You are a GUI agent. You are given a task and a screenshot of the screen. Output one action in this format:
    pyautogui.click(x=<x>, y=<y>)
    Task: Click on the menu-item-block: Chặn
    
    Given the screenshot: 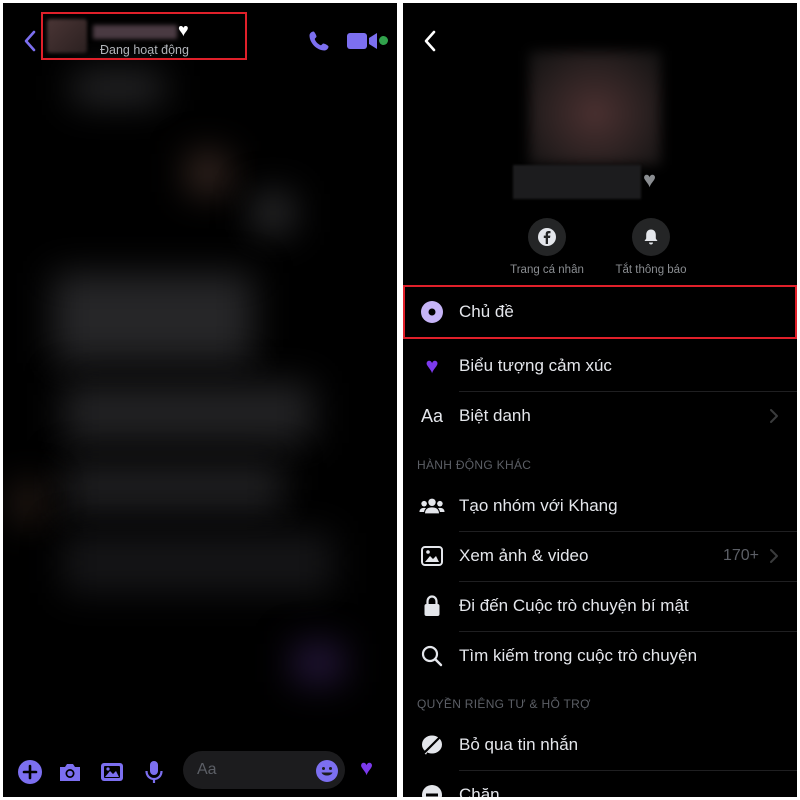 What is the action you would take?
    pyautogui.click(x=600, y=783)
    